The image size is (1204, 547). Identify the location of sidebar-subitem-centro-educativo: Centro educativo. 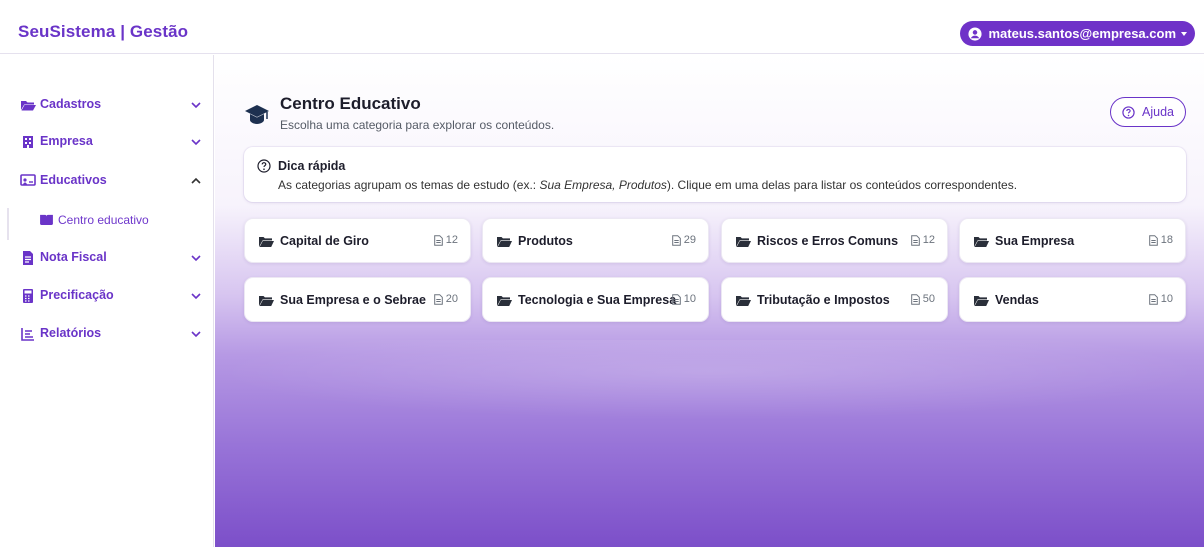
(107, 220).